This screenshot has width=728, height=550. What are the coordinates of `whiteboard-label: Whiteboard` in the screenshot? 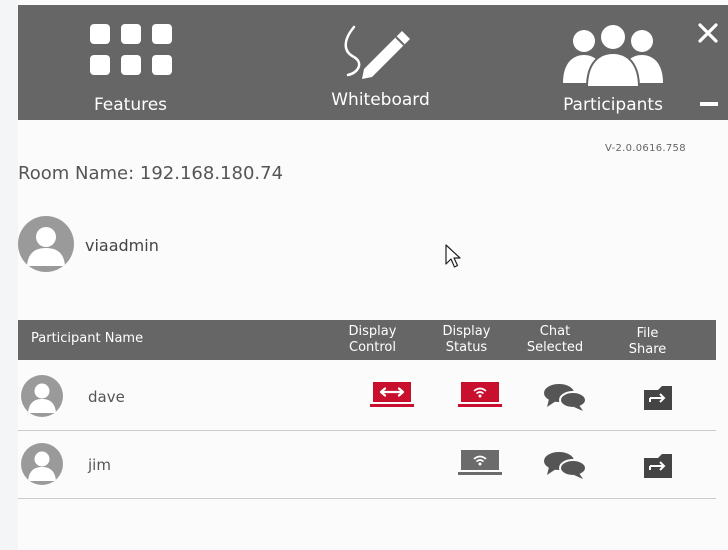 It's located at (380, 100).